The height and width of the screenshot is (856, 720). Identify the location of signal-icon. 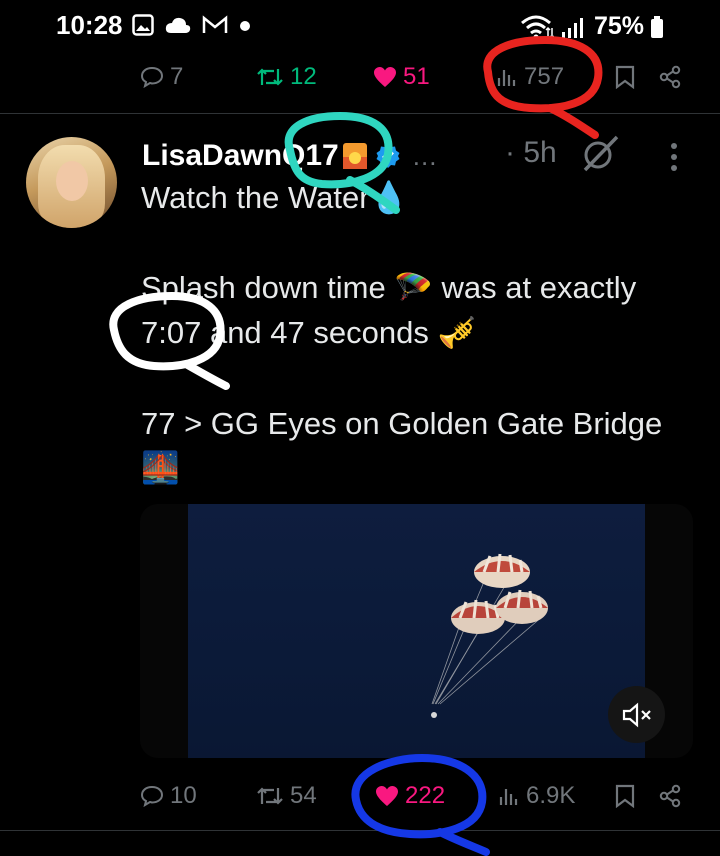
(572, 27).